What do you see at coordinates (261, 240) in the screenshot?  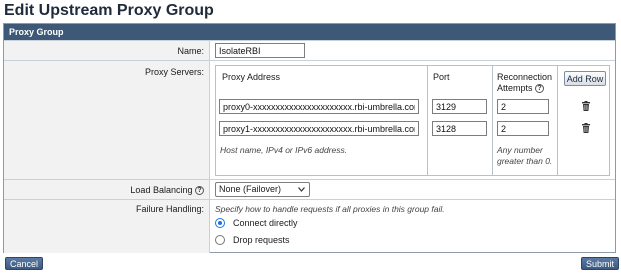 I see `drop-requests-label: Drop requests` at bounding box center [261, 240].